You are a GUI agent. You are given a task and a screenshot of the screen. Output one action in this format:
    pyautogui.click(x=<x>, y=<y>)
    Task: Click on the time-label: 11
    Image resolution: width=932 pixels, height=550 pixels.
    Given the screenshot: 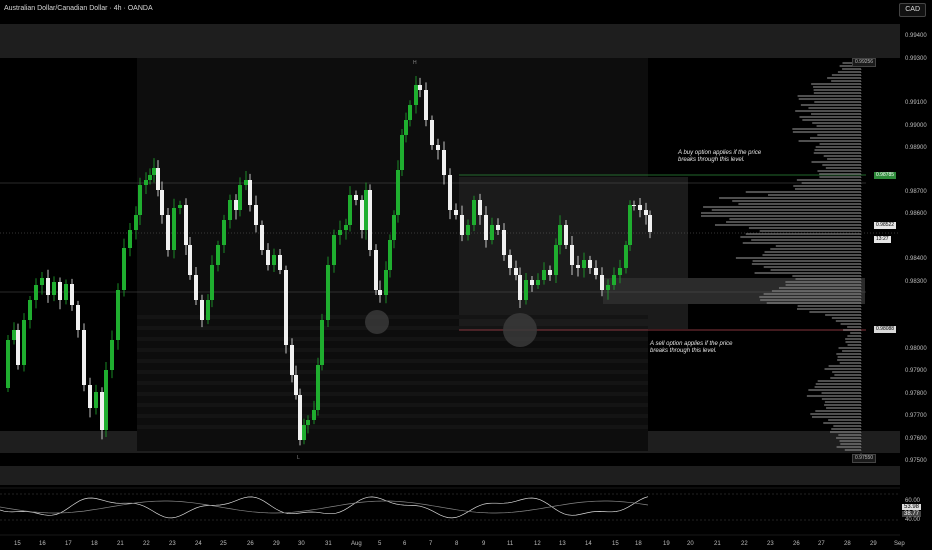 What is the action you would take?
    pyautogui.click(x=510, y=544)
    